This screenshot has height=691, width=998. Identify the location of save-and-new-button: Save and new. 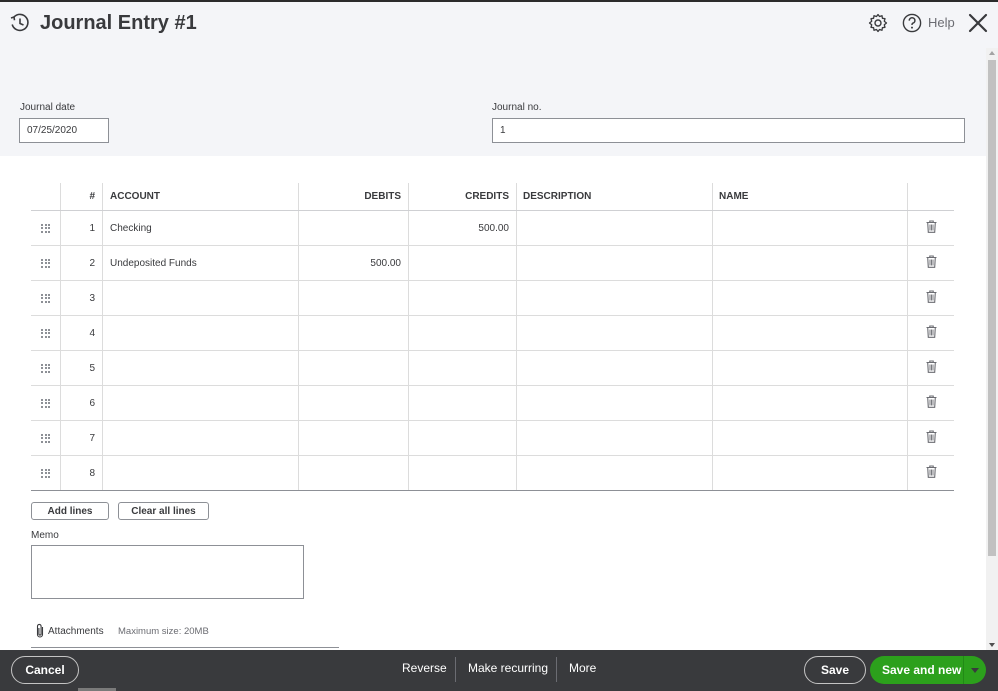
(916, 670).